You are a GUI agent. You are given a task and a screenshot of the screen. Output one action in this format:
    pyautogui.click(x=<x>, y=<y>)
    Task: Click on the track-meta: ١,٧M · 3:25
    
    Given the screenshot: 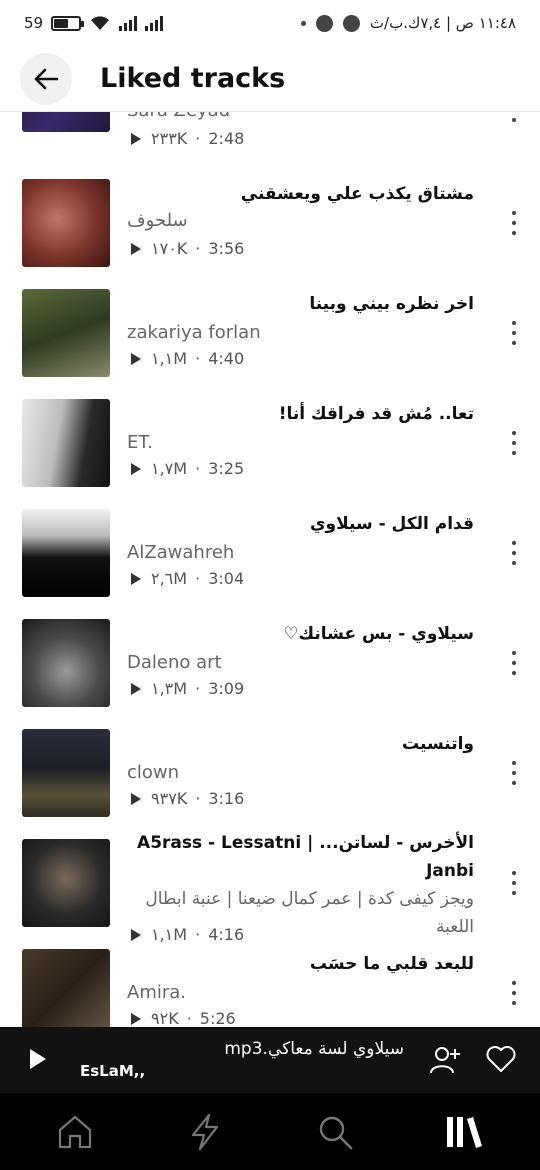 What is the action you would take?
    pyautogui.click(x=187, y=468)
    